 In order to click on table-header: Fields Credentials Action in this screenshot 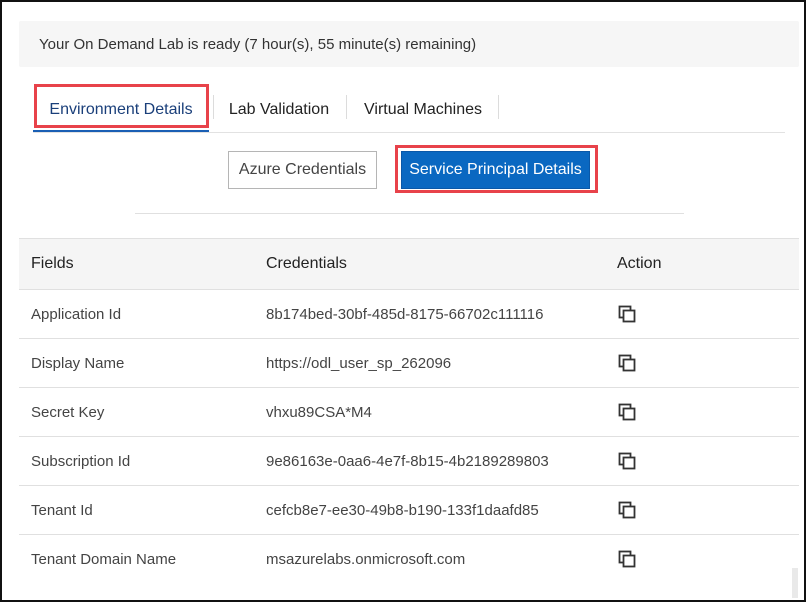, I will do `click(409, 264)`.